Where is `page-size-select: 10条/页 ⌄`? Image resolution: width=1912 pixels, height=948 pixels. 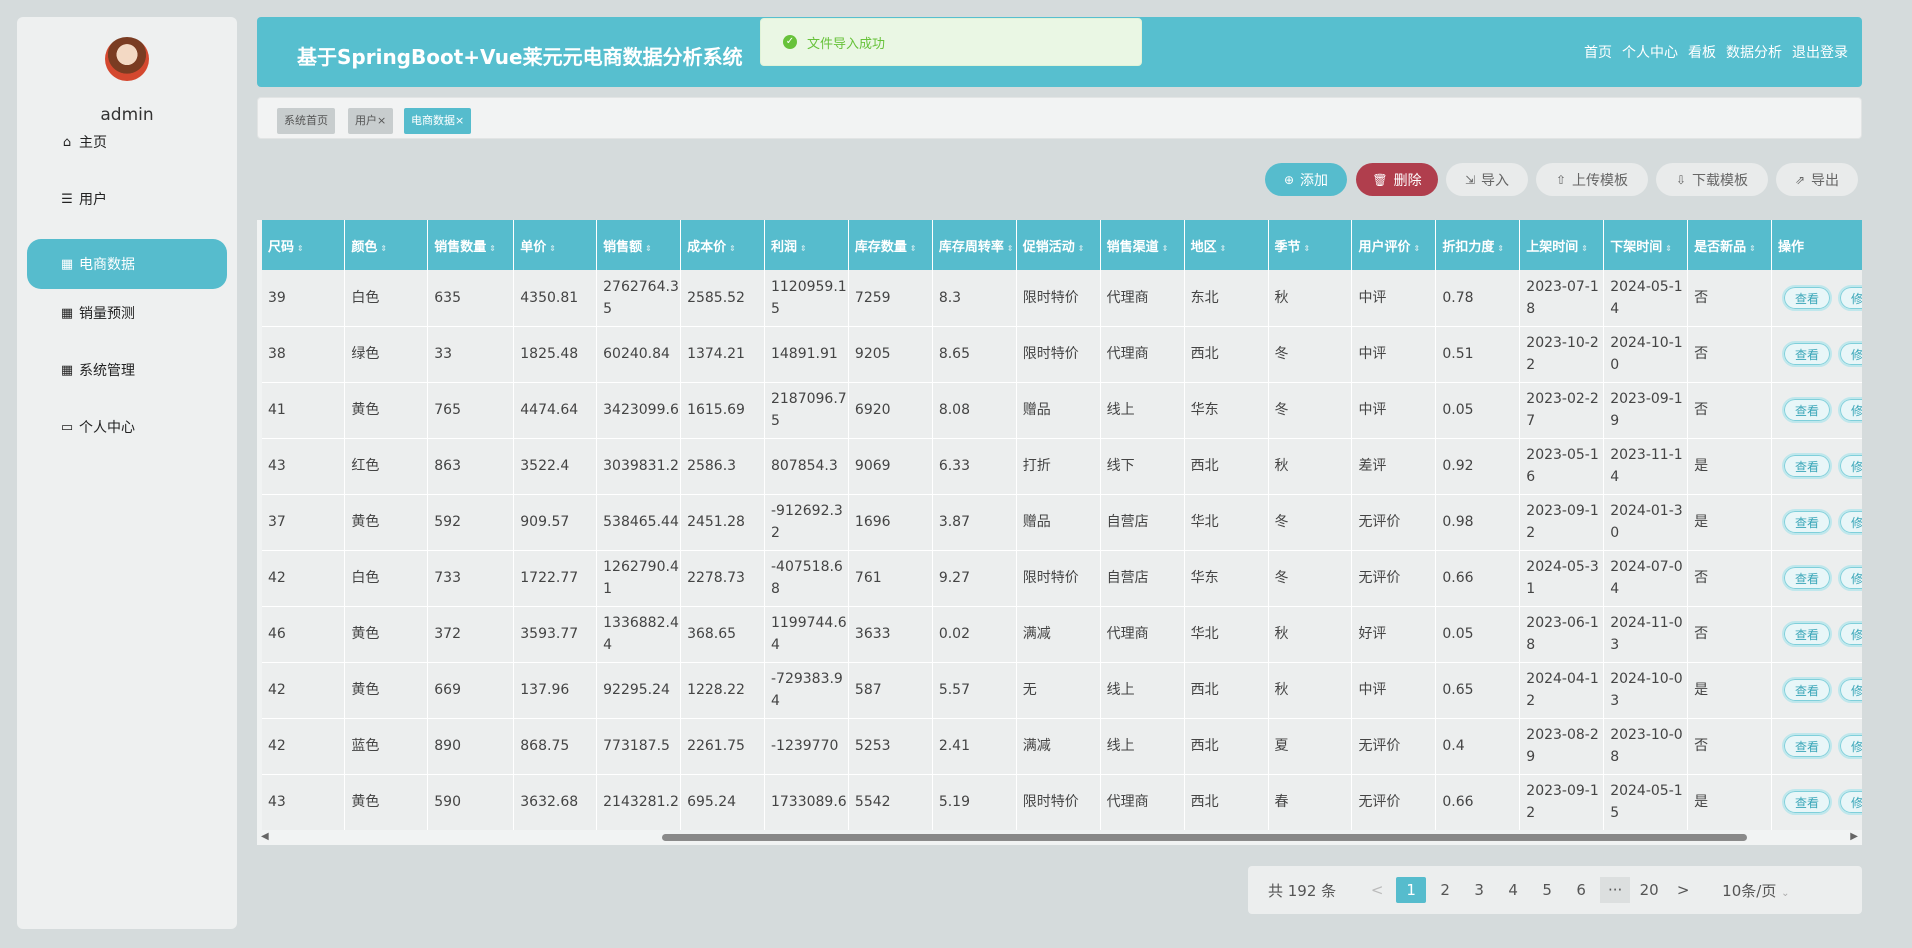 page-size-select: 10条/页 ⌄ is located at coordinates (1755, 890).